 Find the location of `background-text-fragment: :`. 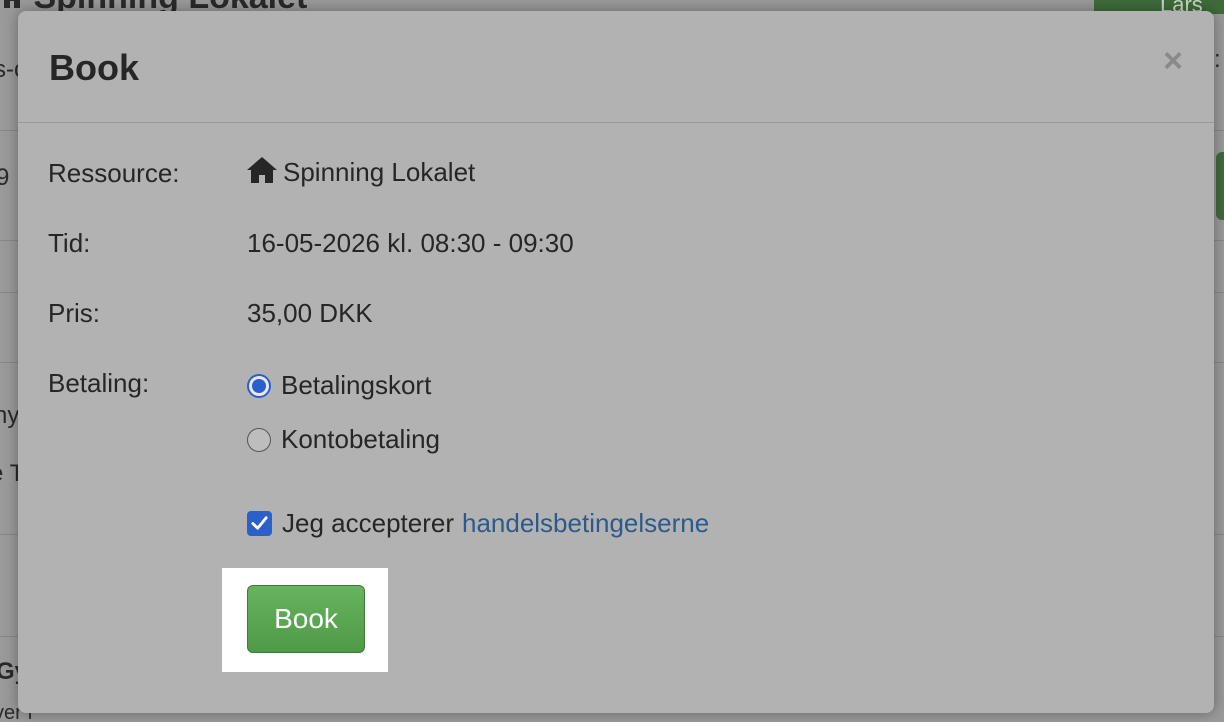

background-text-fragment: : is located at coordinates (1217, 59).